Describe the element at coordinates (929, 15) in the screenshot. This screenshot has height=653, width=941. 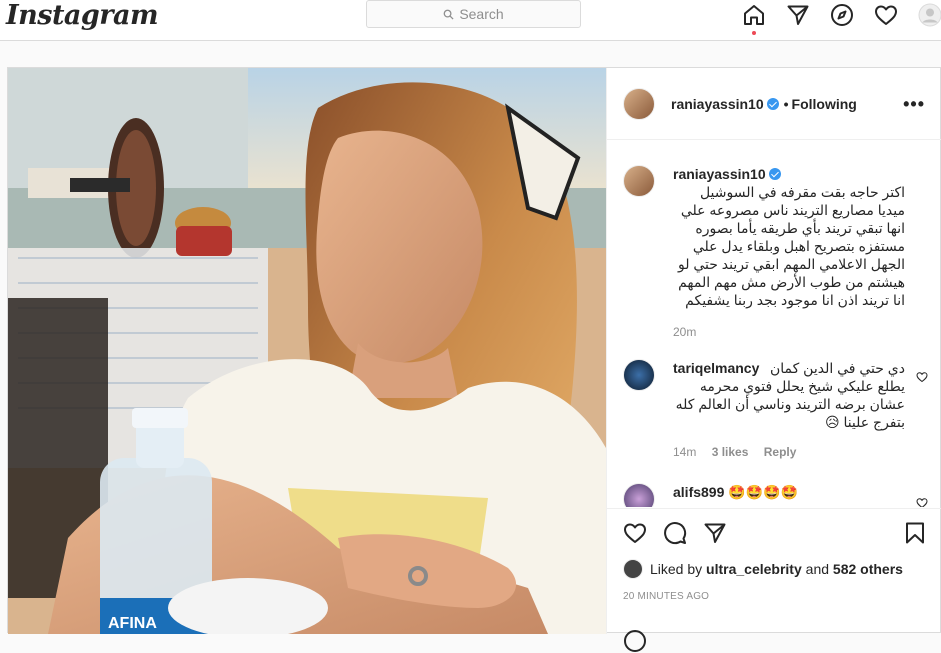
I see `profile-avatar` at that location.